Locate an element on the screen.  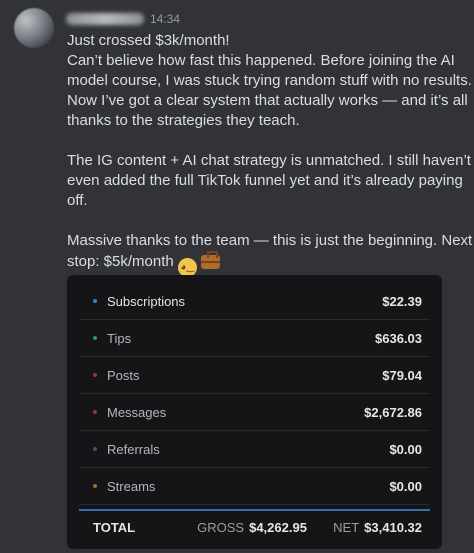
gross-value: $4,262.95 is located at coordinates (278, 527).